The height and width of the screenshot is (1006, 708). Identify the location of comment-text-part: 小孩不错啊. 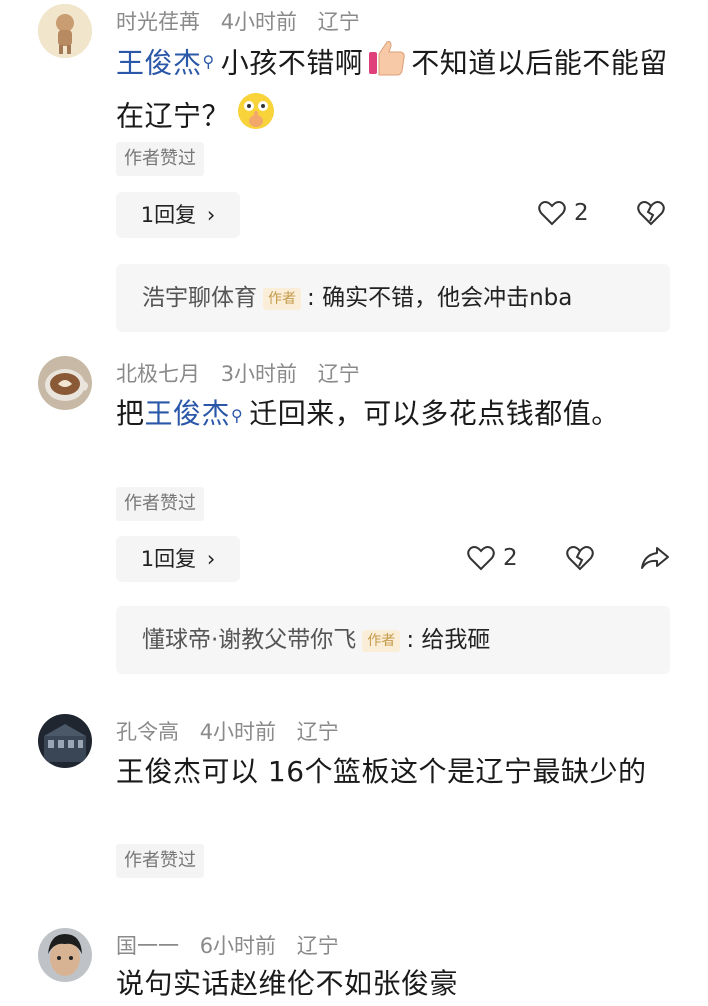
(292, 63).